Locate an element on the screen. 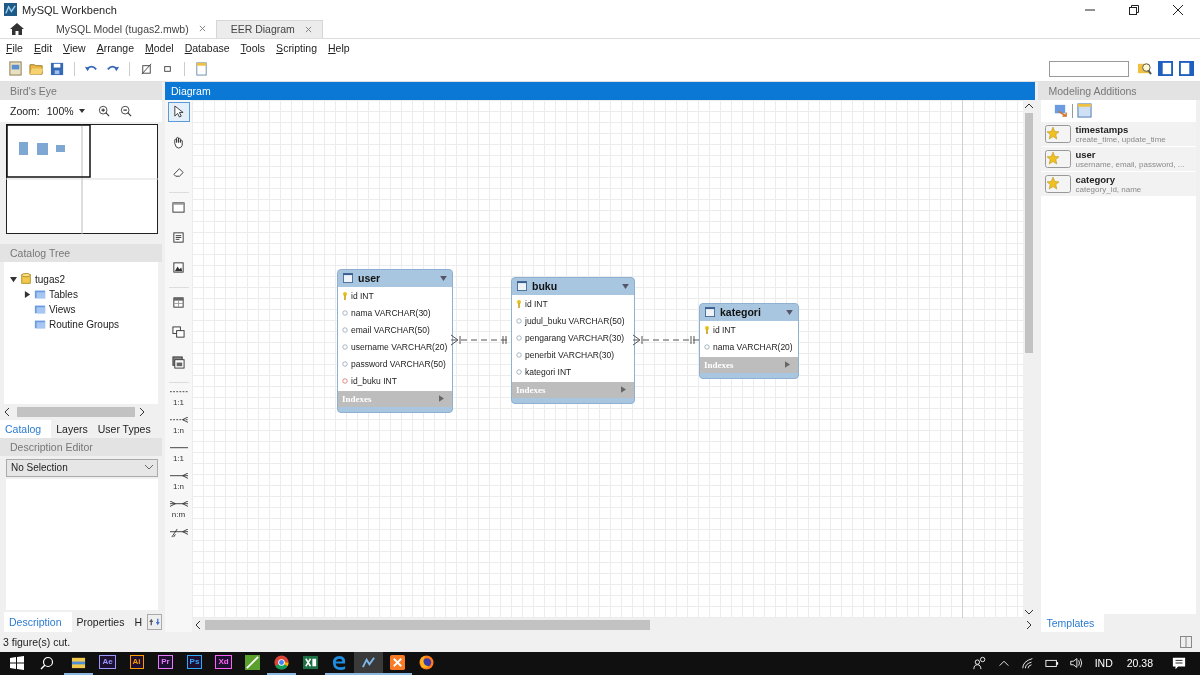  sidebar-toggle-icon is located at coordinates (1186, 642).